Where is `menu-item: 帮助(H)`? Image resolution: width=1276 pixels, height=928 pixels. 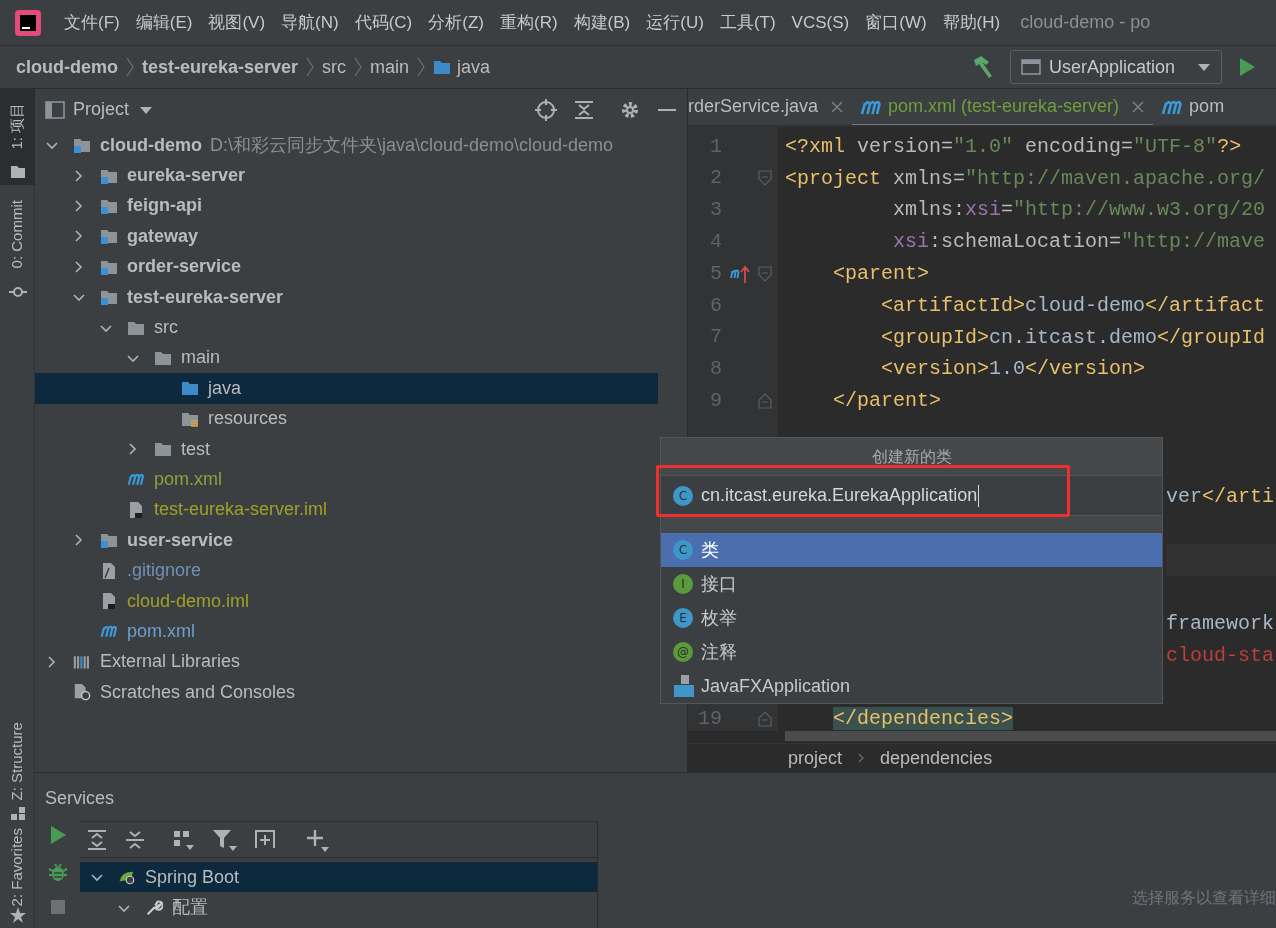
menu-item: 帮助(H) is located at coordinates (971, 22).